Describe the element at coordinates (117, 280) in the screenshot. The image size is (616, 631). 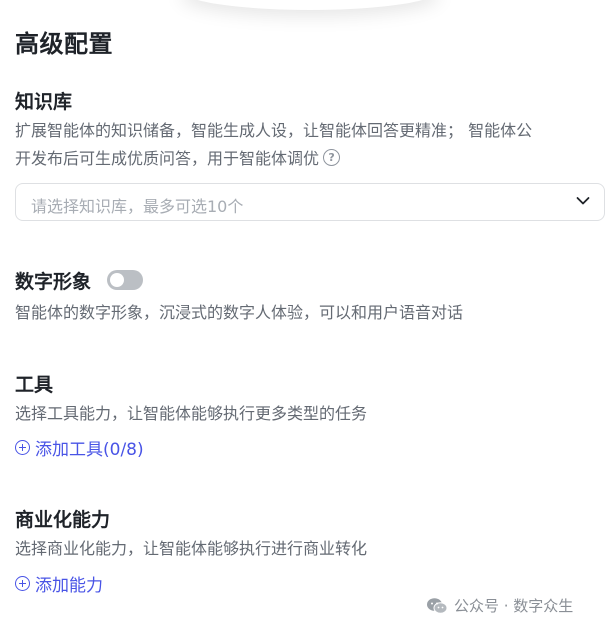
I see `toggle-knob` at that location.